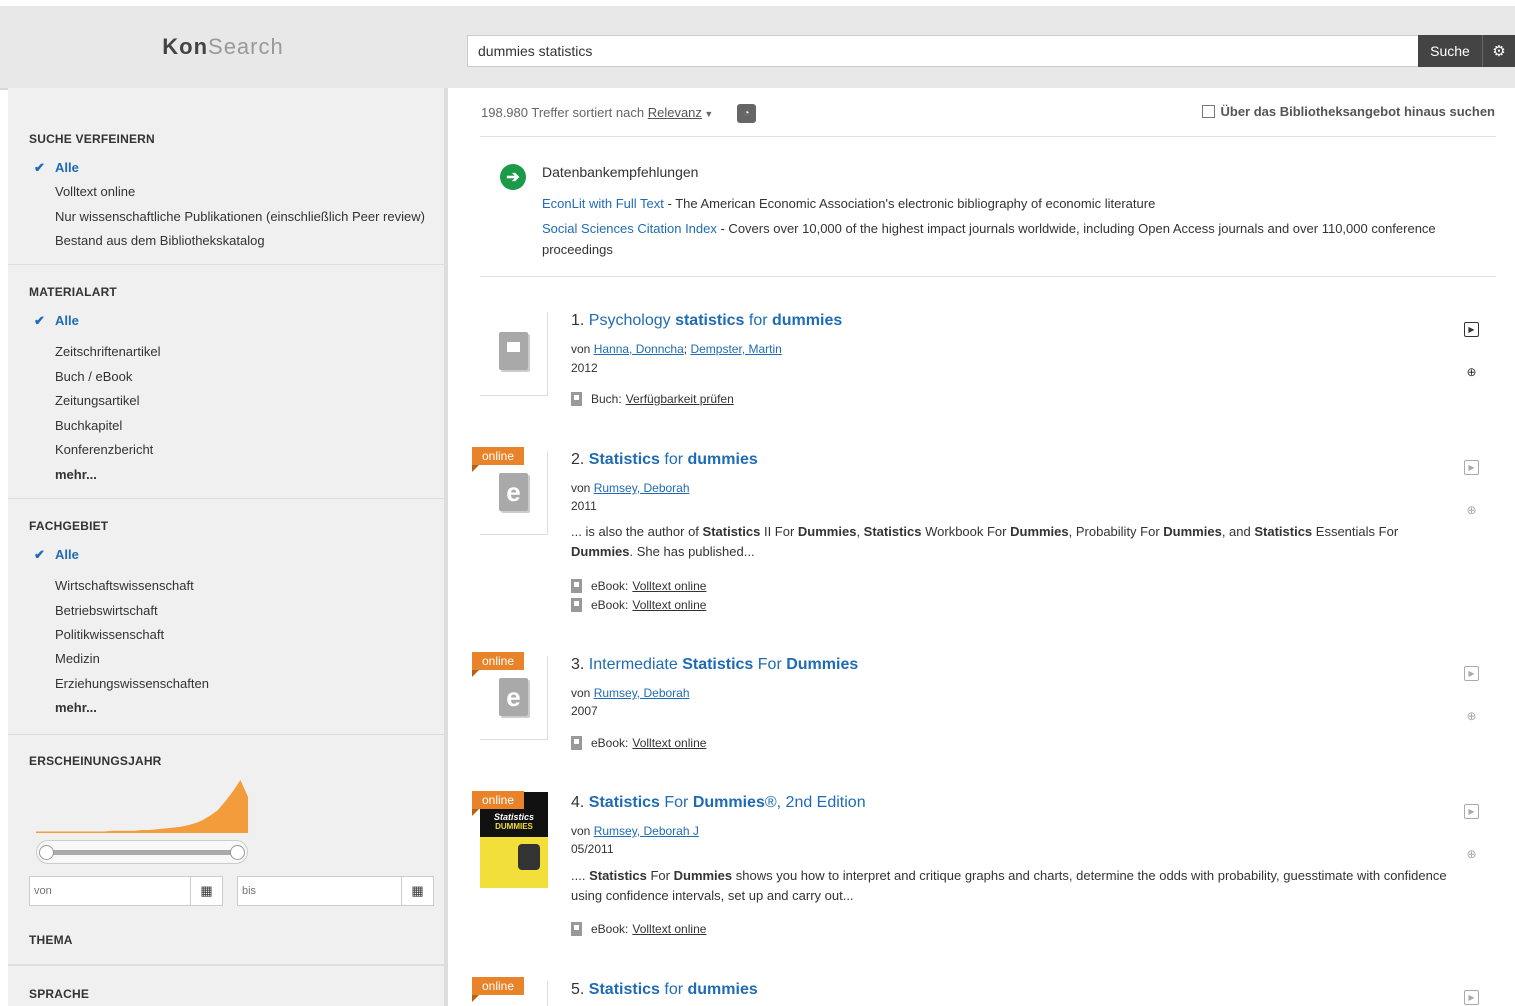 This screenshot has width=1515, height=1006. I want to click on search-input, so click(943, 51).